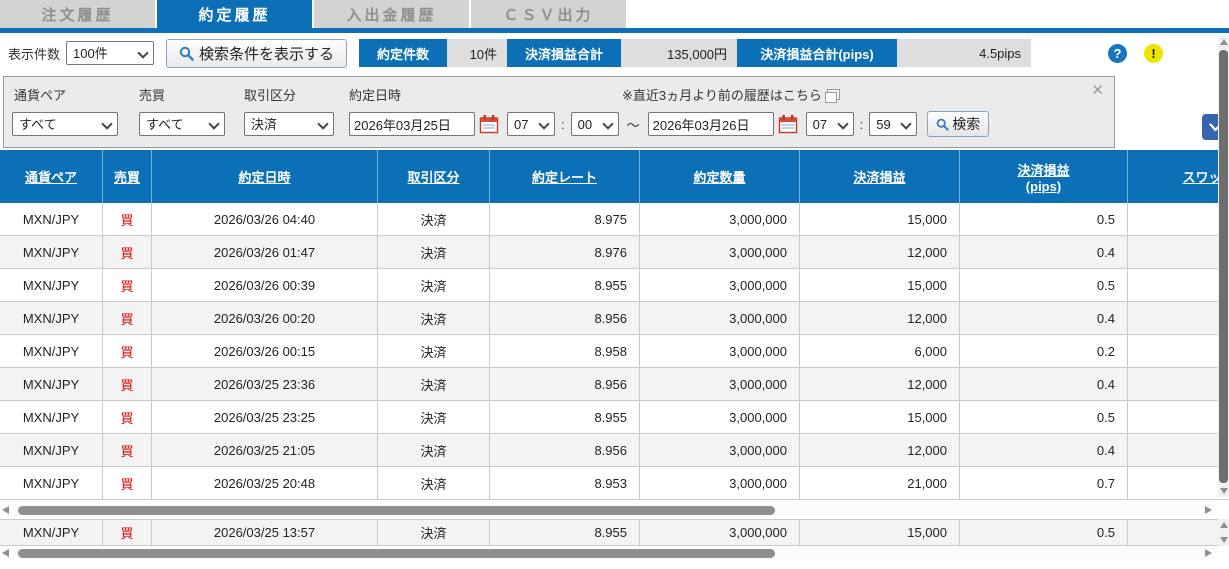 The height and width of the screenshot is (569, 1229). Describe the element at coordinates (1044, 176) in the screenshot. I see `header-settlement-pl-pips: 決済損益 (pips)` at that location.